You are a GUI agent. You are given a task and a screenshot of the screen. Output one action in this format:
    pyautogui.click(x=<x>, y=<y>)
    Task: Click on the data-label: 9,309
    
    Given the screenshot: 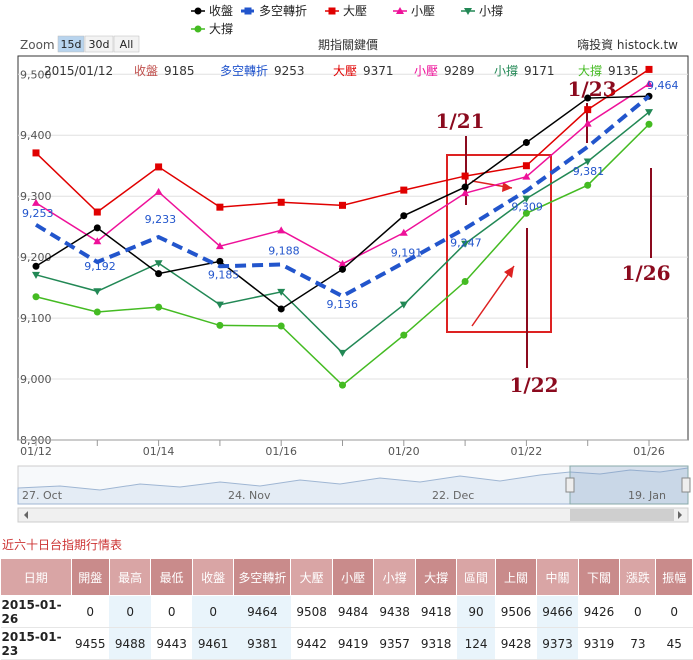 What is the action you would take?
    pyautogui.click(x=527, y=207)
    